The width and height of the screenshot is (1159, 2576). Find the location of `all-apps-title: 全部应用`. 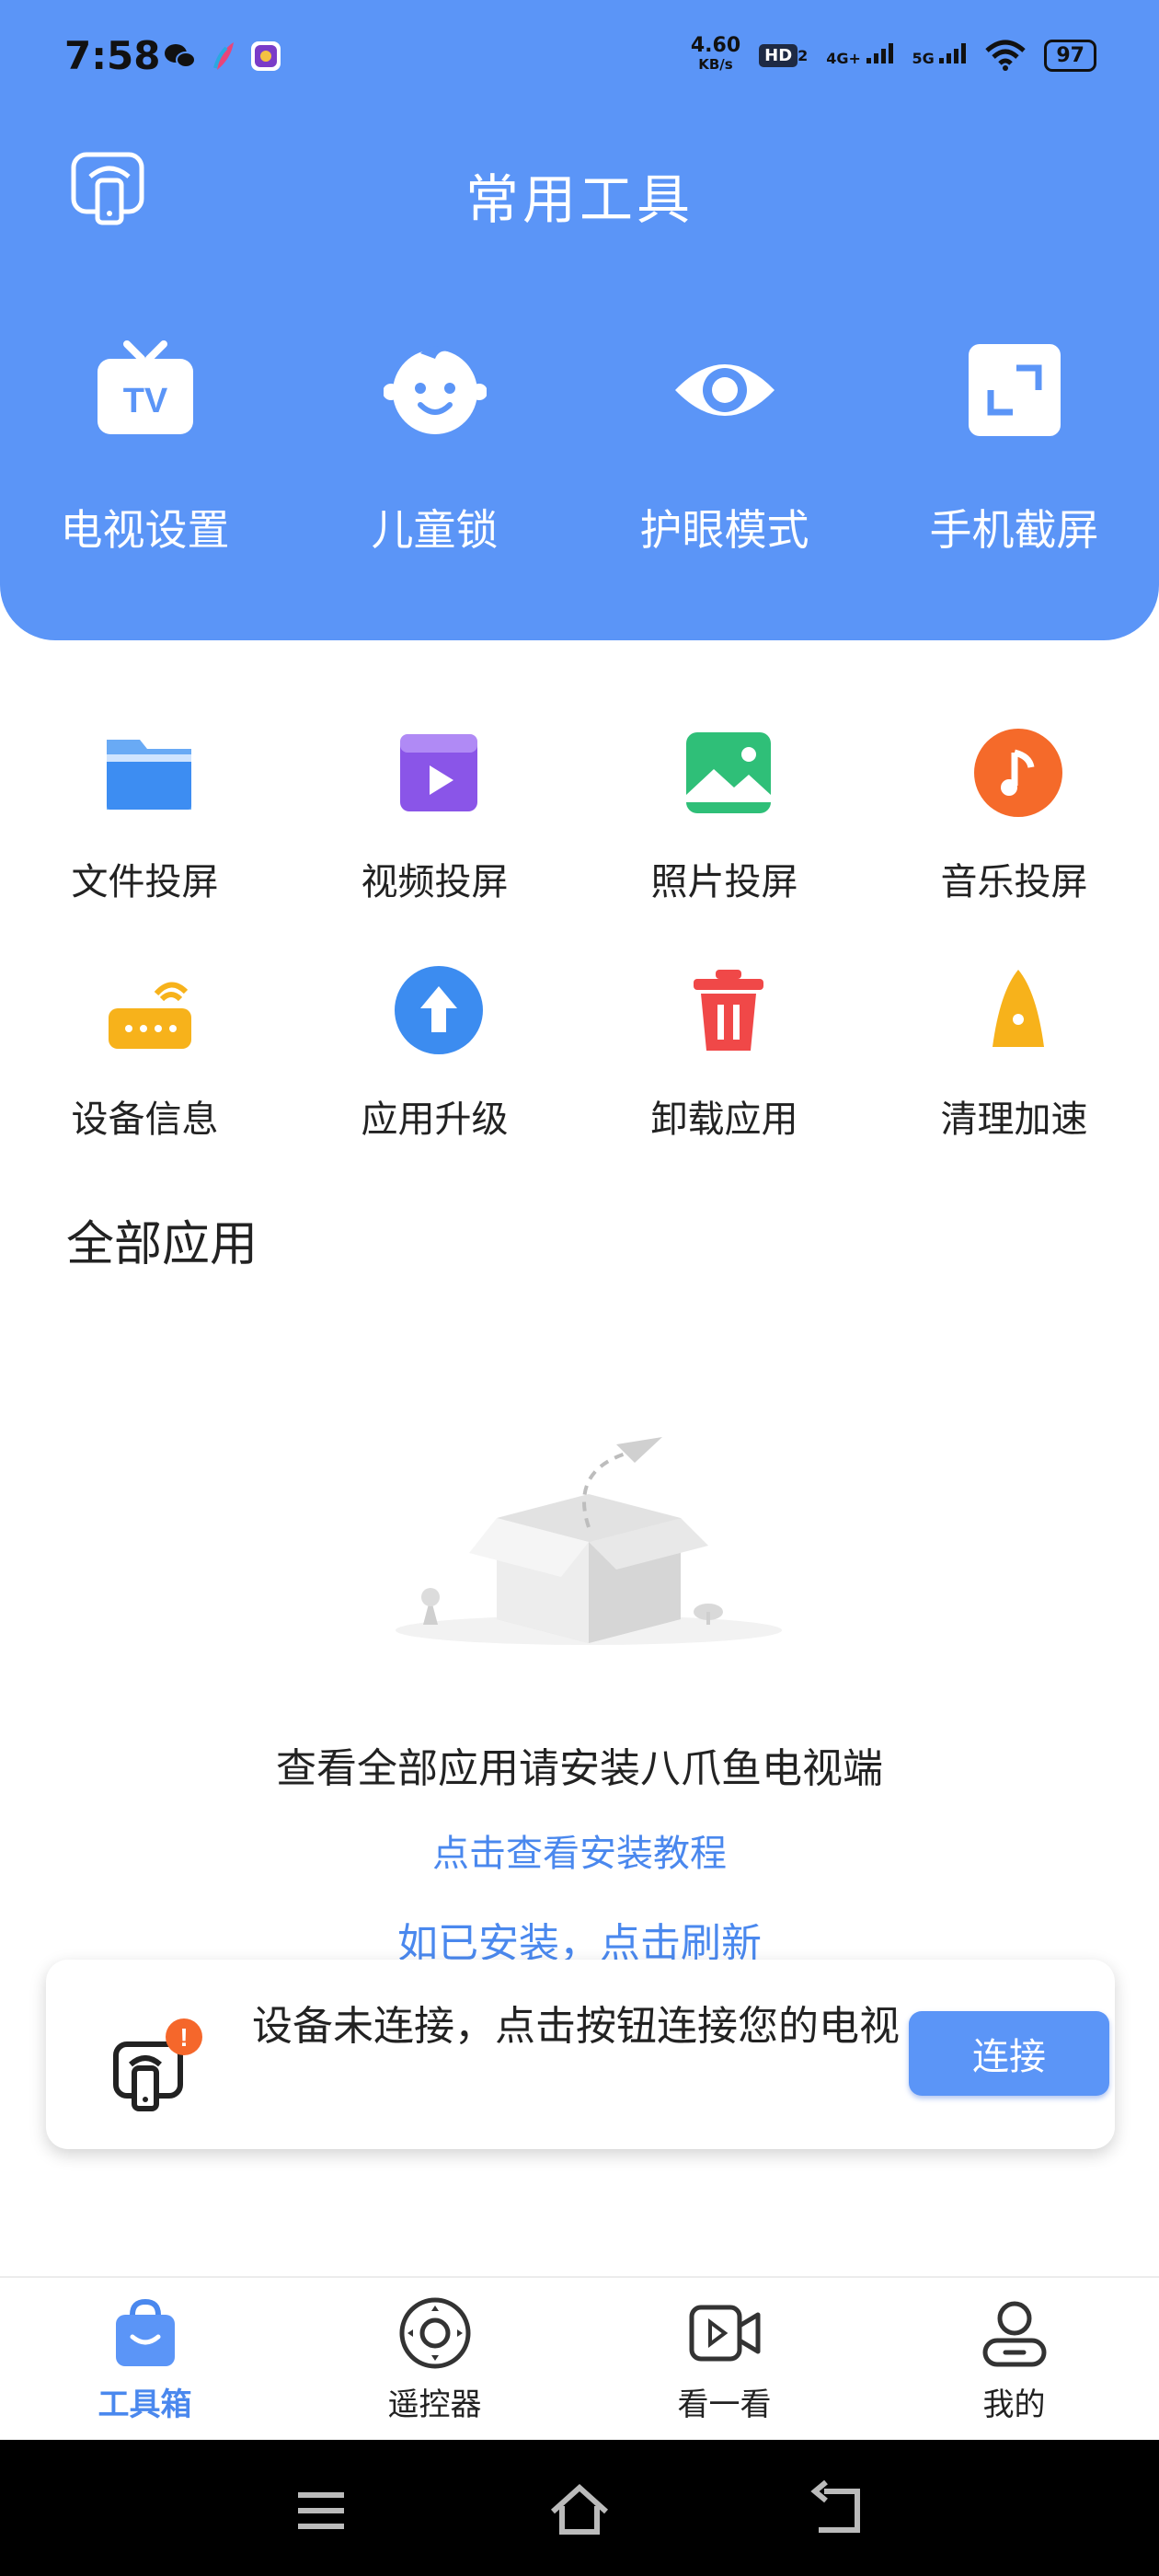

all-apps-title: 全部应用 is located at coordinates (162, 1244).